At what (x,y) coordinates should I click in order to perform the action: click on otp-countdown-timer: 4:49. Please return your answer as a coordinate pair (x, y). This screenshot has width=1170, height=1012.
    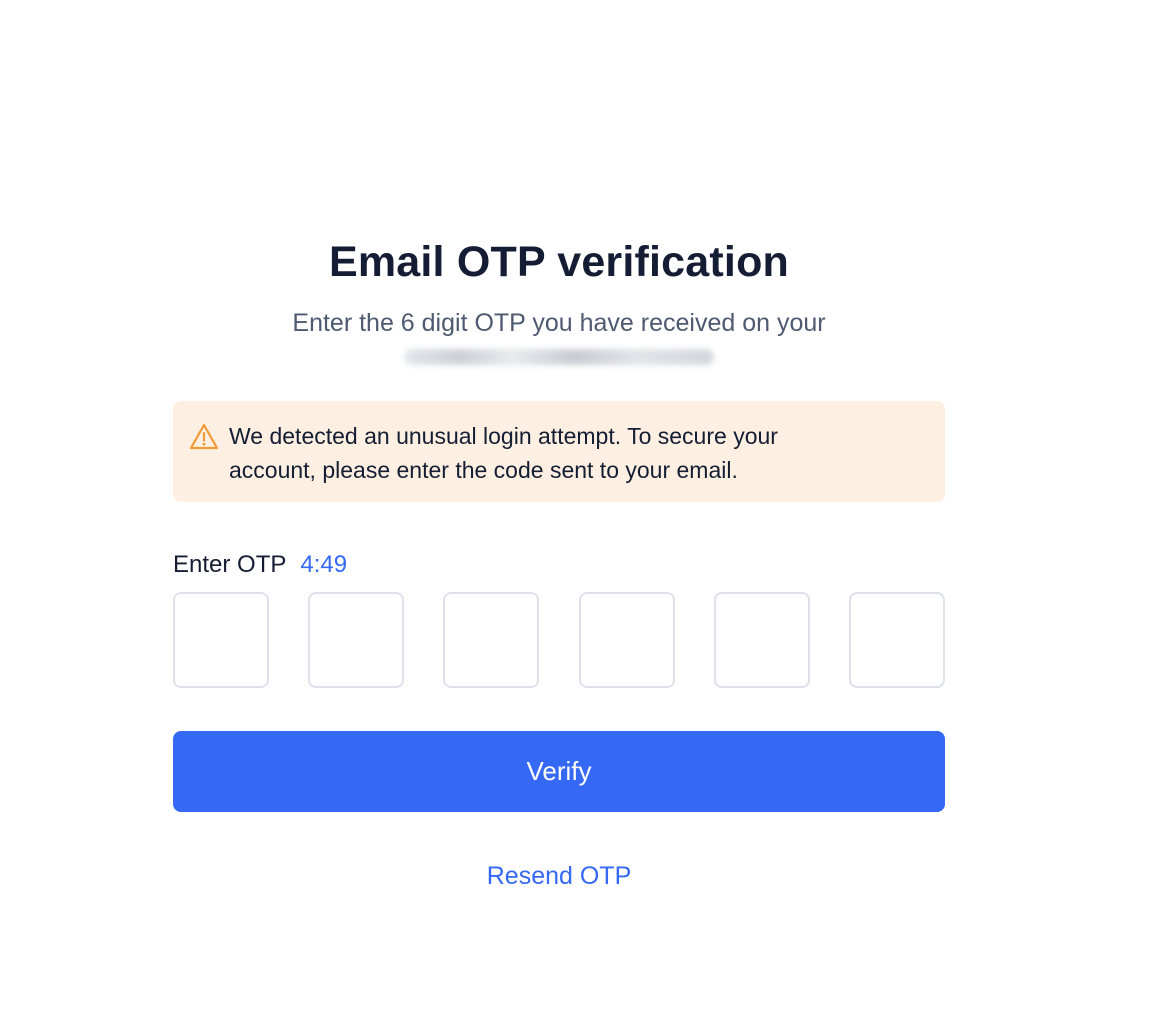
    Looking at the image, I should click on (324, 564).